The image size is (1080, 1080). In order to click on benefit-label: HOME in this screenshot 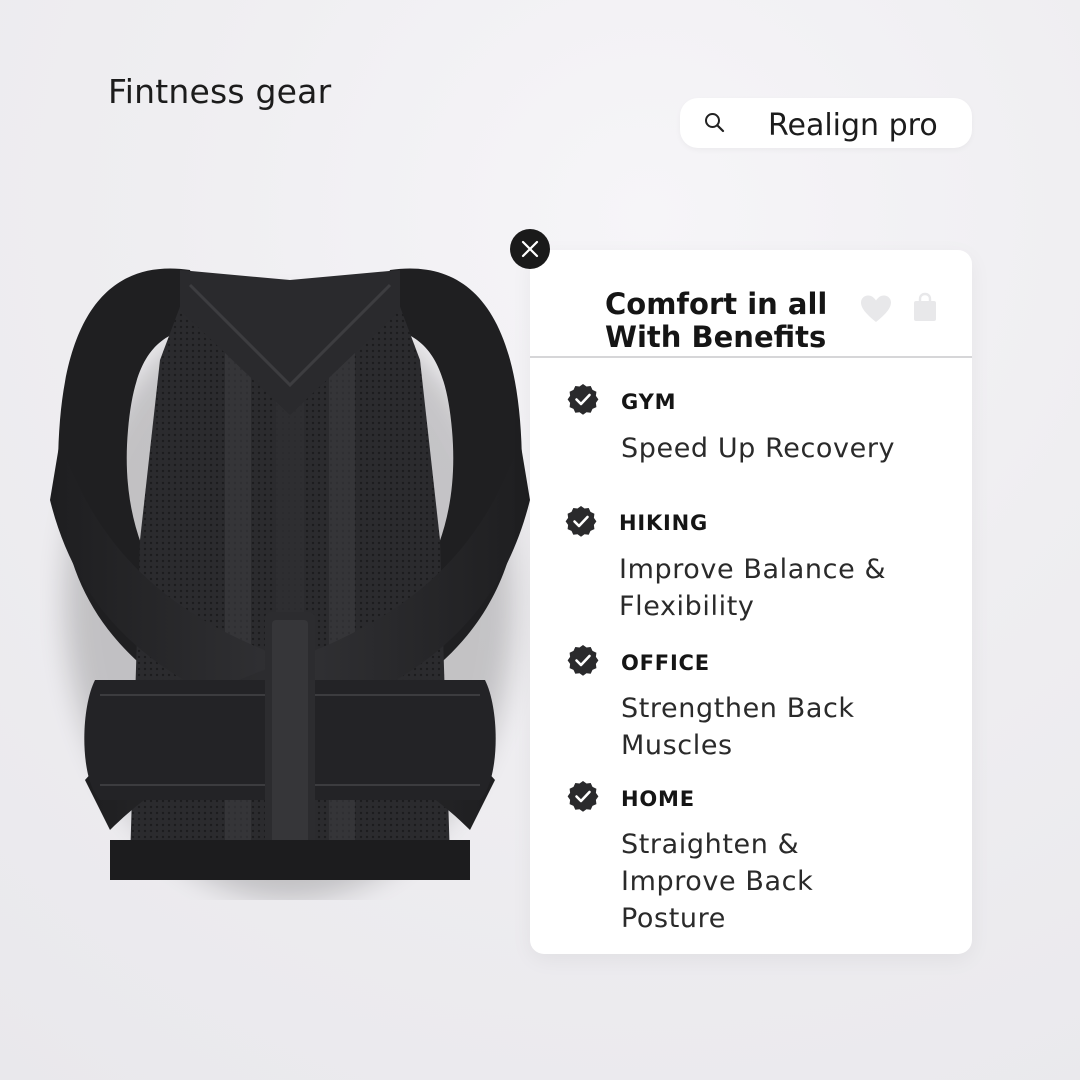, I will do `click(658, 799)`.